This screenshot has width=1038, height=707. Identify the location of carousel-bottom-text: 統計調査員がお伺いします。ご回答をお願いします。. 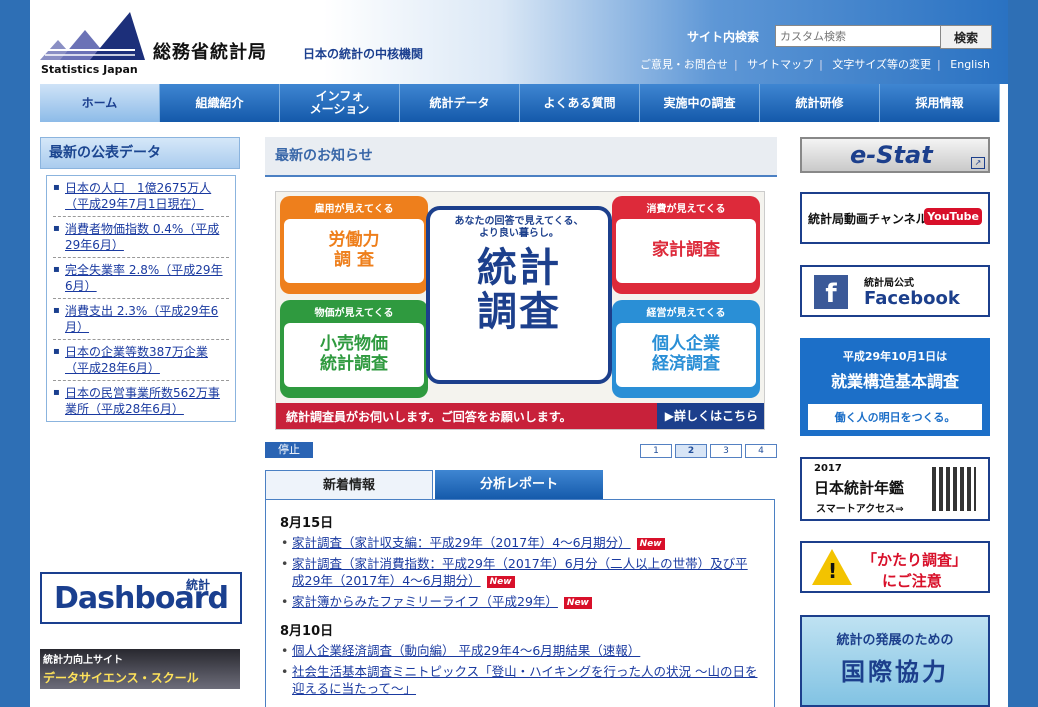
(429, 417).